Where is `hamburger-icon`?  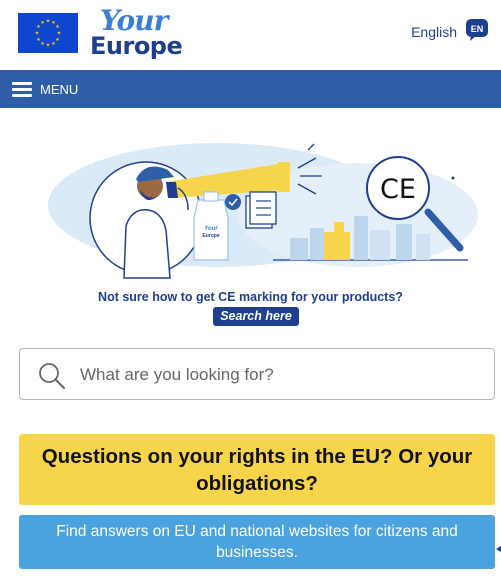 hamburger-icon is located at coordinates (22, 89).